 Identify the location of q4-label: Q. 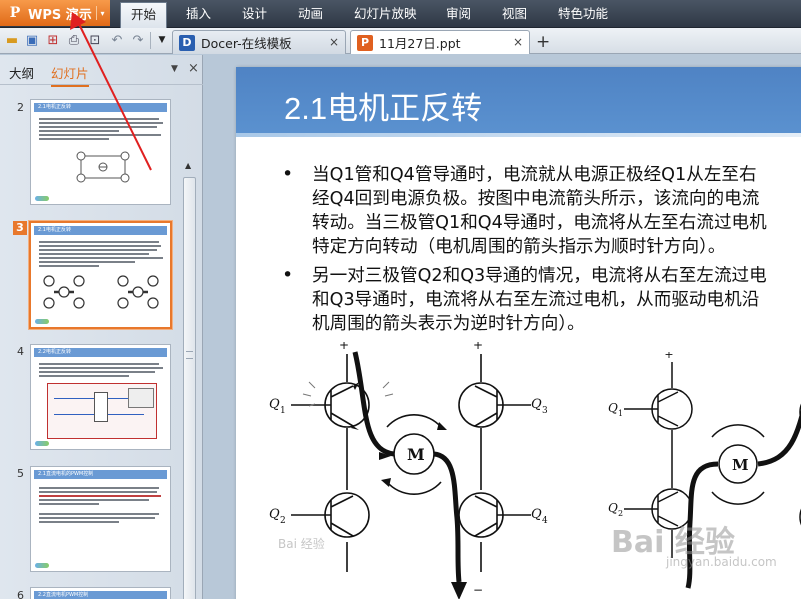
(536, 514).